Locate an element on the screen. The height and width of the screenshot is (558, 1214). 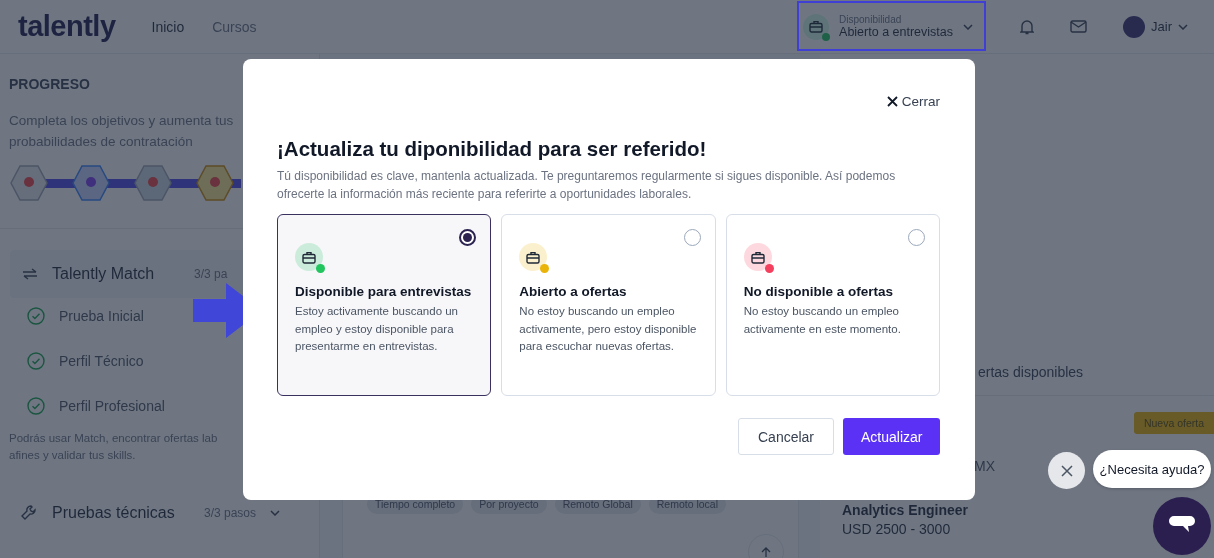
close-button: Cerrar is located at coordinates (913, 101).